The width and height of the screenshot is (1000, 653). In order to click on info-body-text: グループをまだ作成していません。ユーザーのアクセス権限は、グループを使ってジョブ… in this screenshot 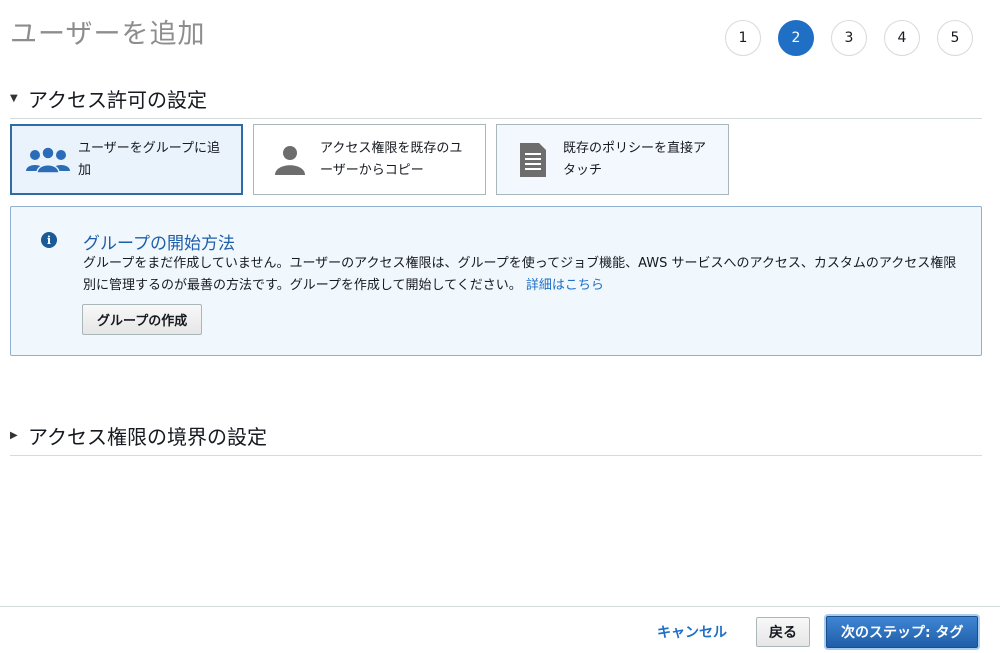, I will do `click(520, 274)`.